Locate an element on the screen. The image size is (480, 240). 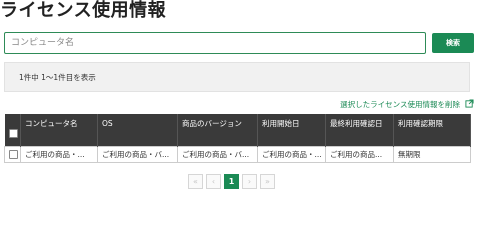
column-header-computer-name: コンピュータ名 is located at coordinates (59, 130).